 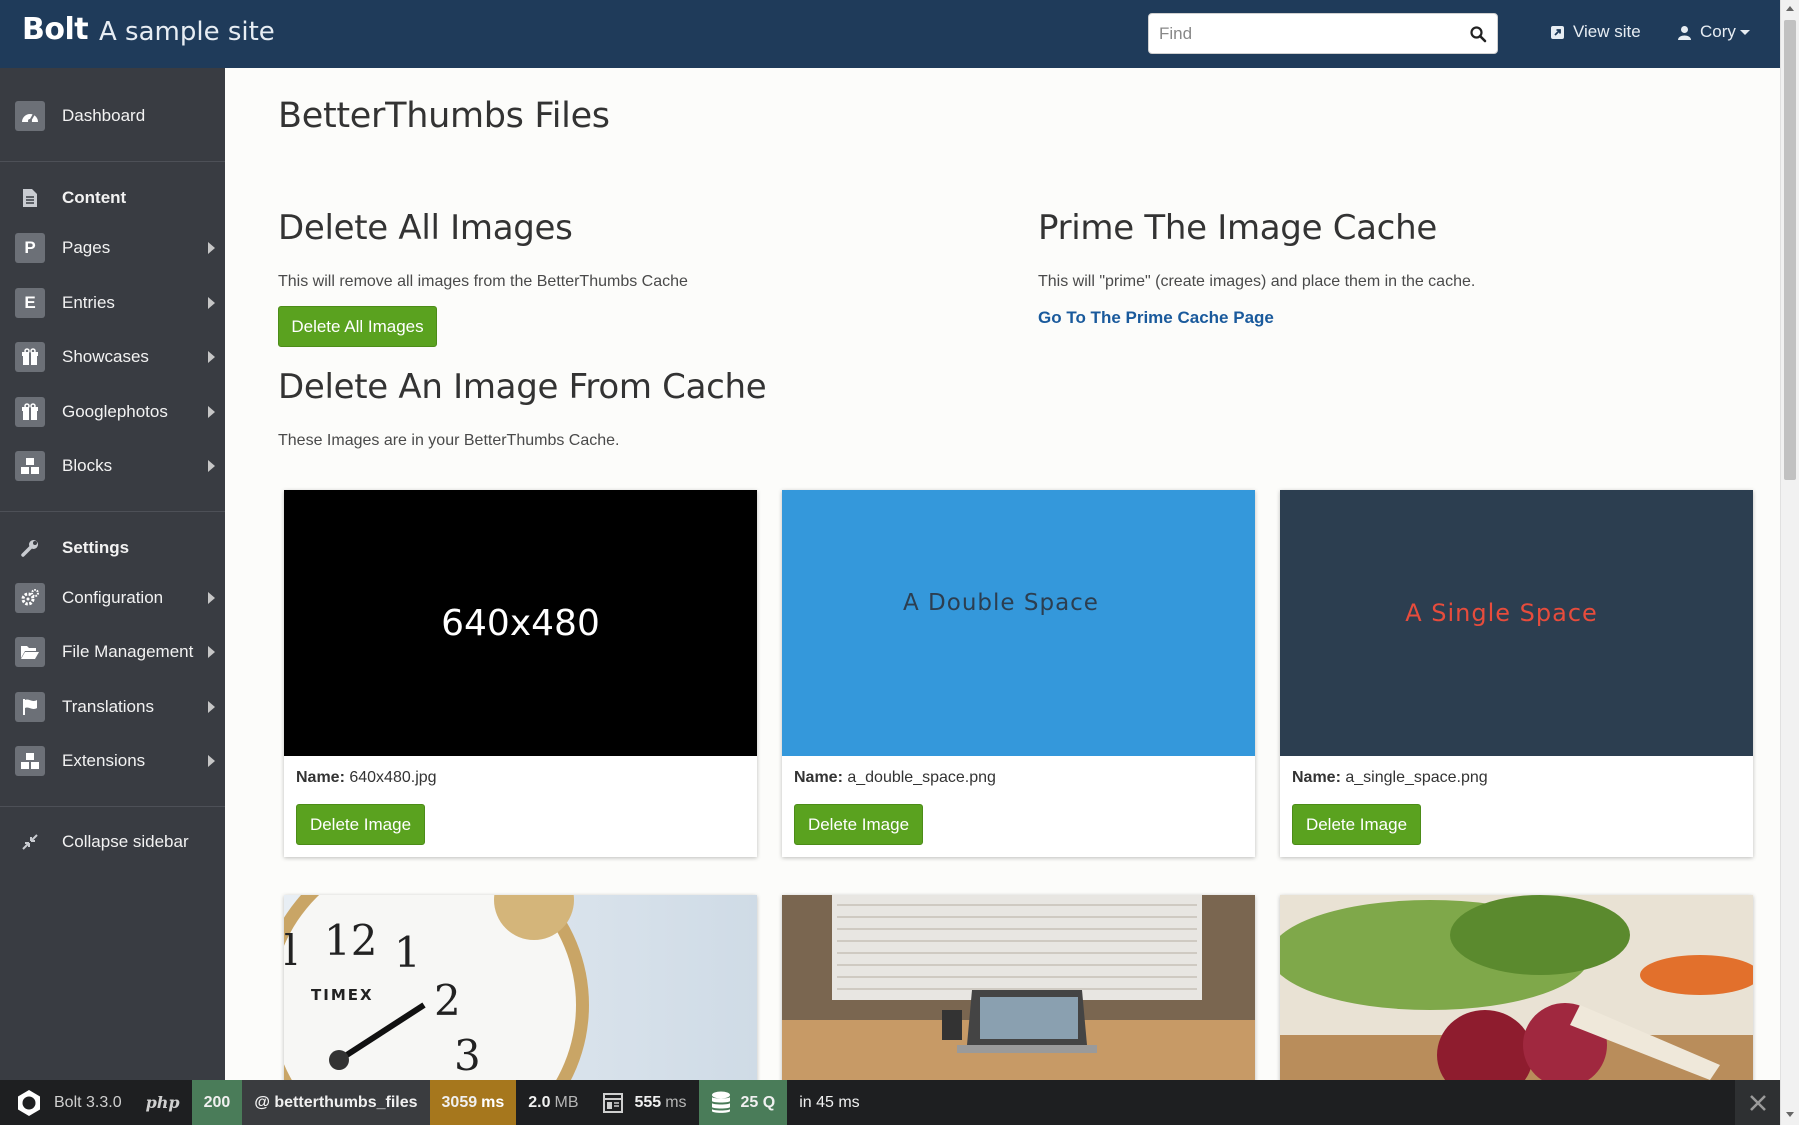 I want to click on close-debugbar-button, so click(x=1757, y=1102).